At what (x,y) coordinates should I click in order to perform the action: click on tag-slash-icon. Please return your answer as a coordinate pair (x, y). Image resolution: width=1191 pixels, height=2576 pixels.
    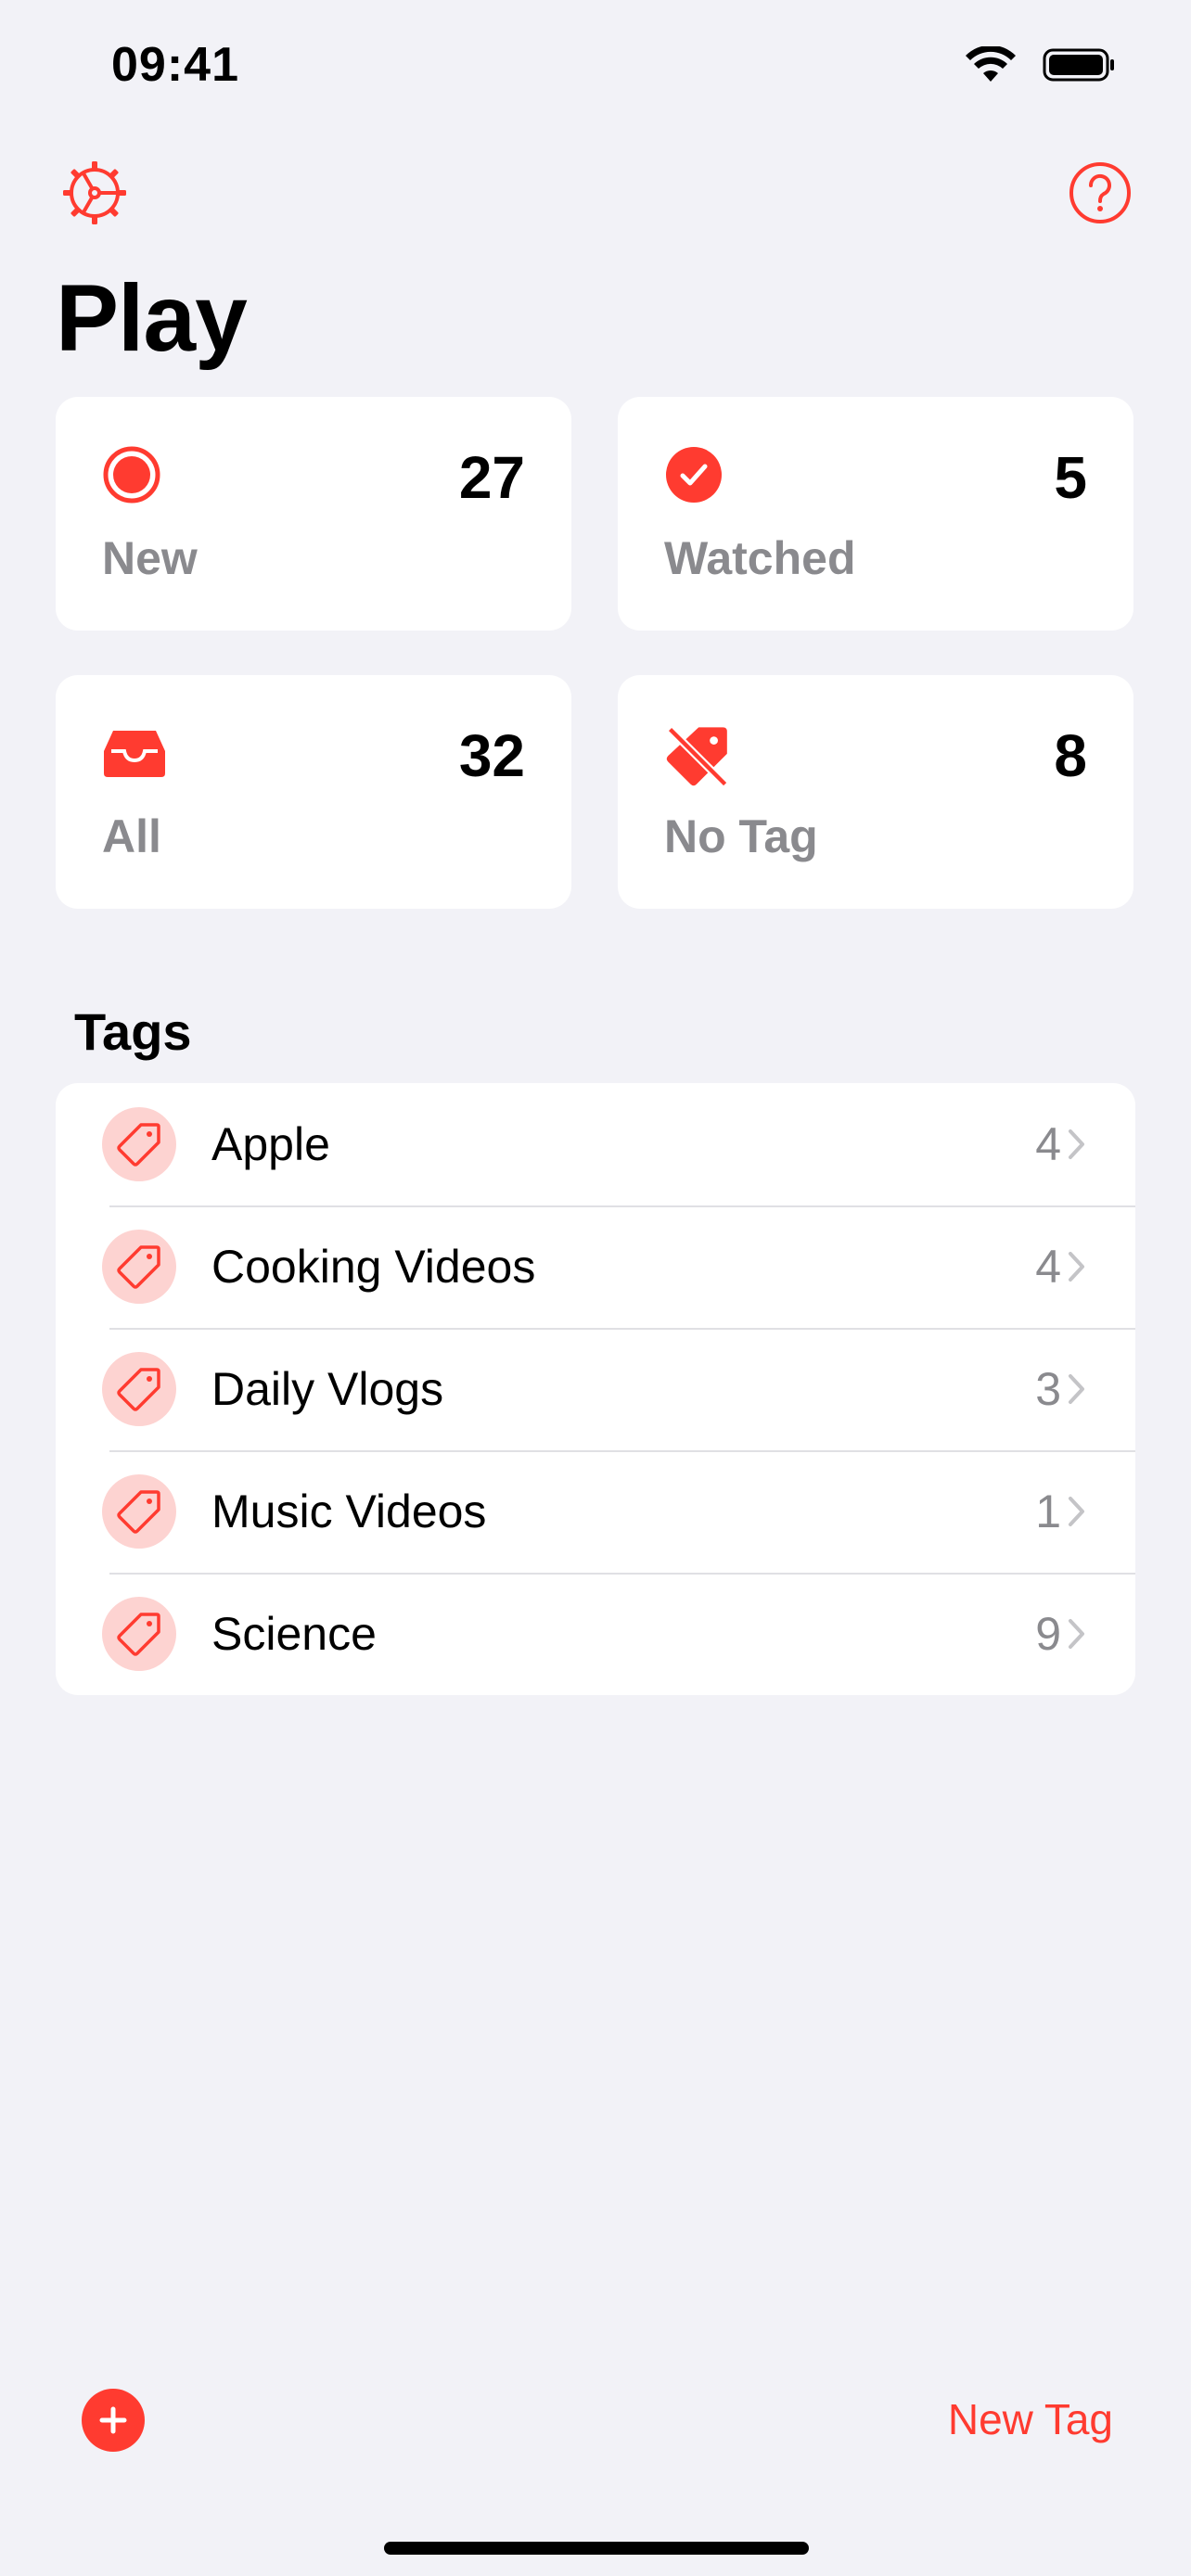
    Looking at the image, I should click on (697, 756).